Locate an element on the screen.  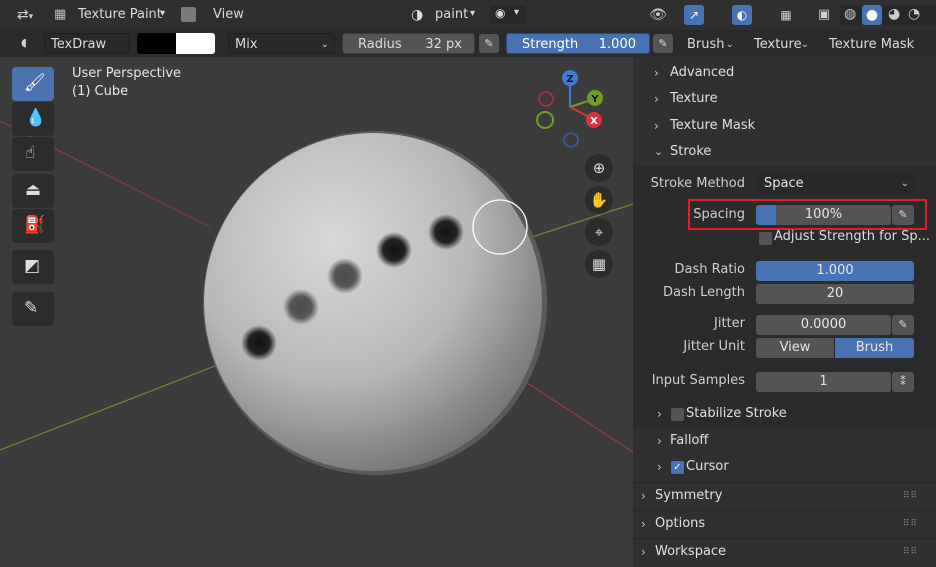
zoom-icon: ⊕ is located at coordinates (599, 168).